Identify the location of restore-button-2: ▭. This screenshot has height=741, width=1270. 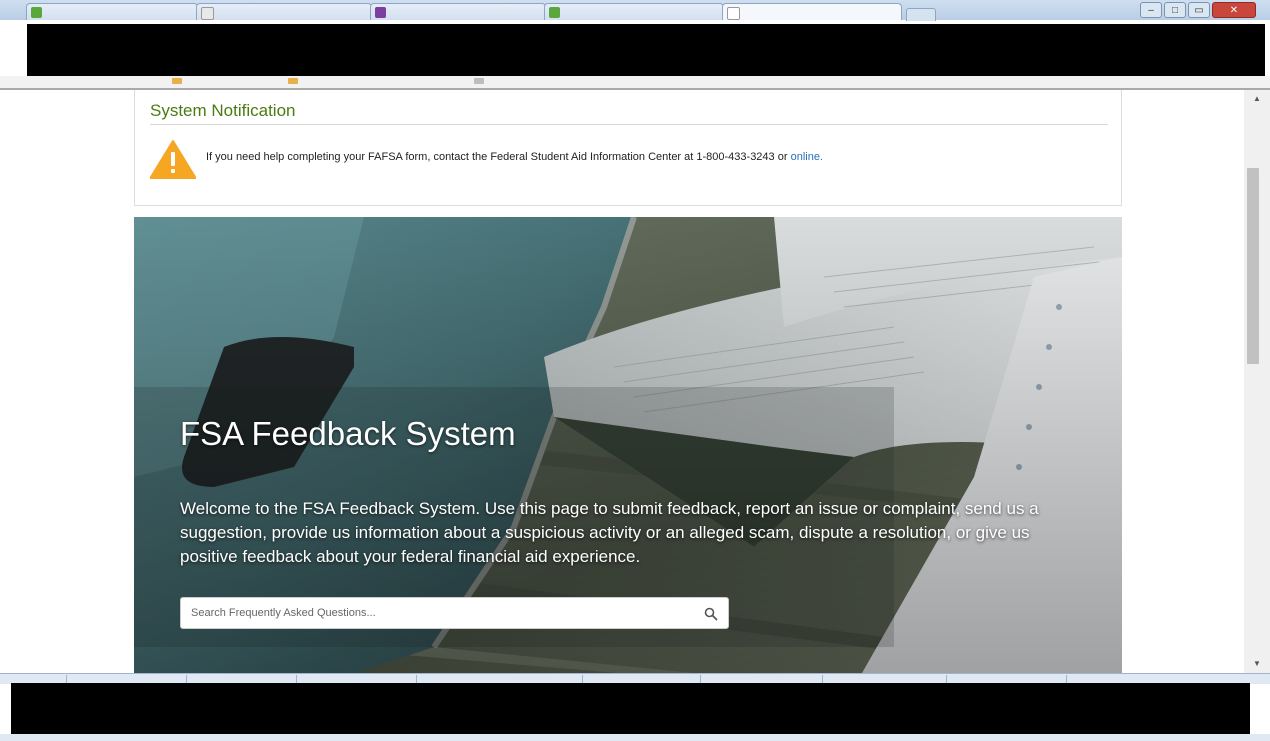
(1199, 10).